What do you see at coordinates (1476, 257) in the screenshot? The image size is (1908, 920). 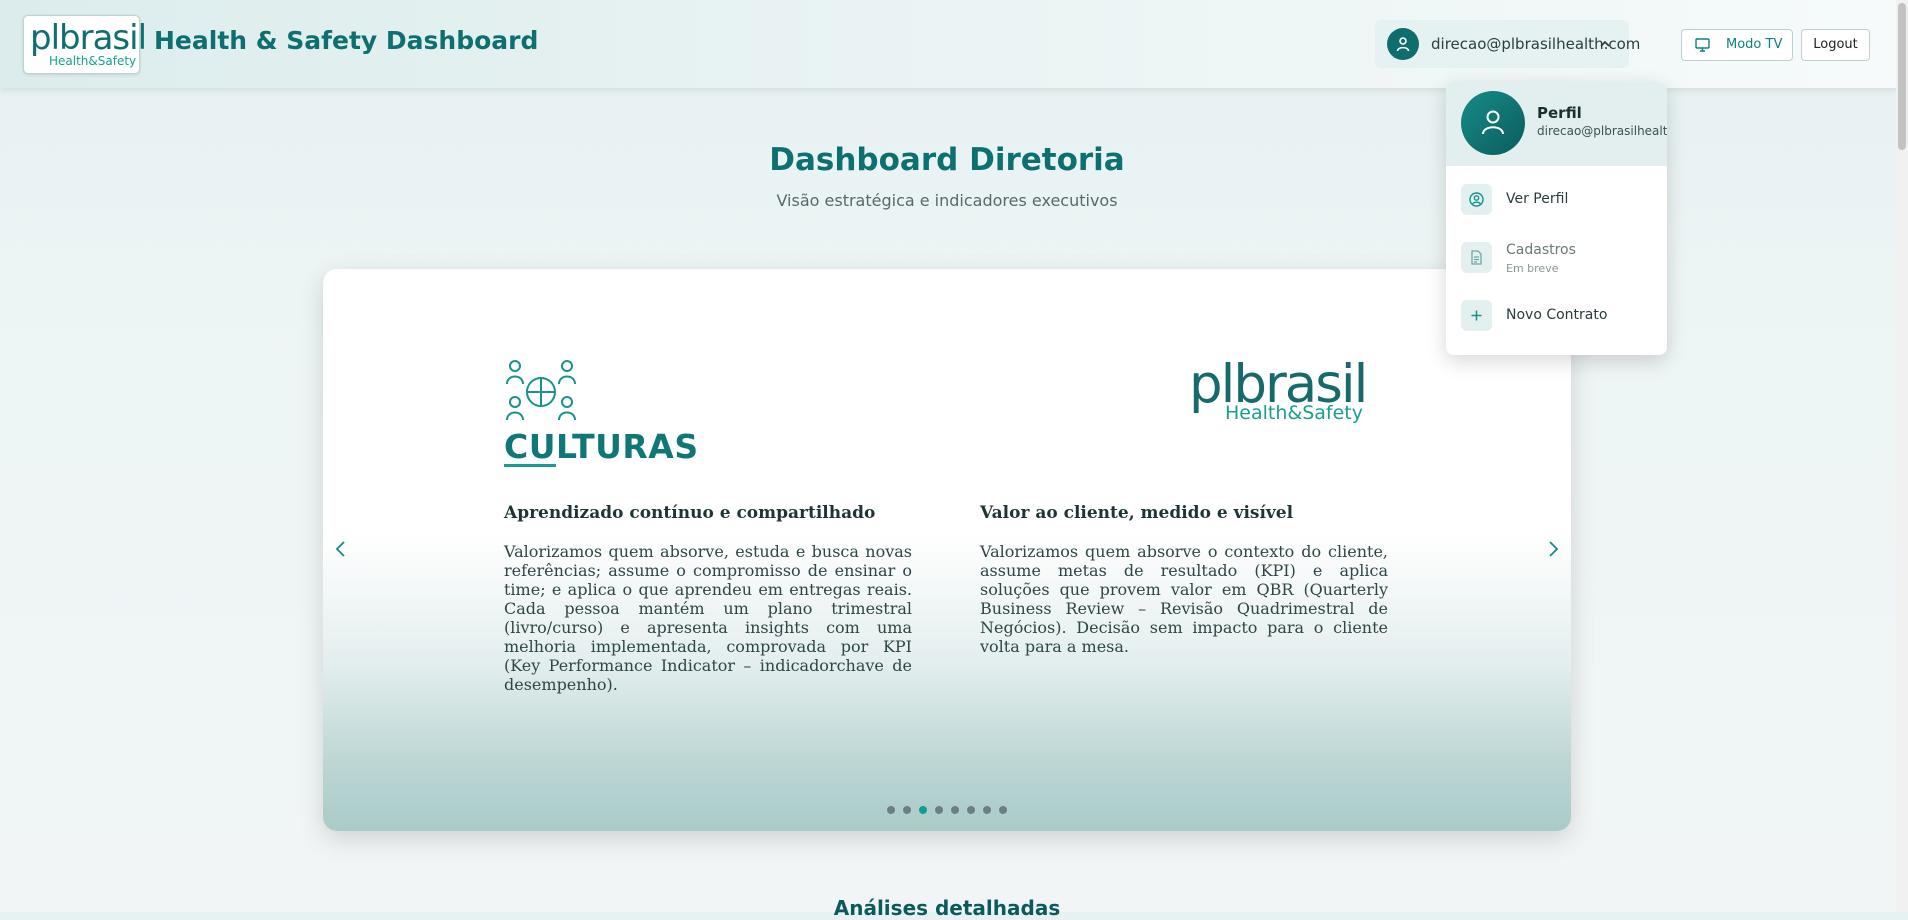 I see `document-icon` at bounding box center [1476, 257].